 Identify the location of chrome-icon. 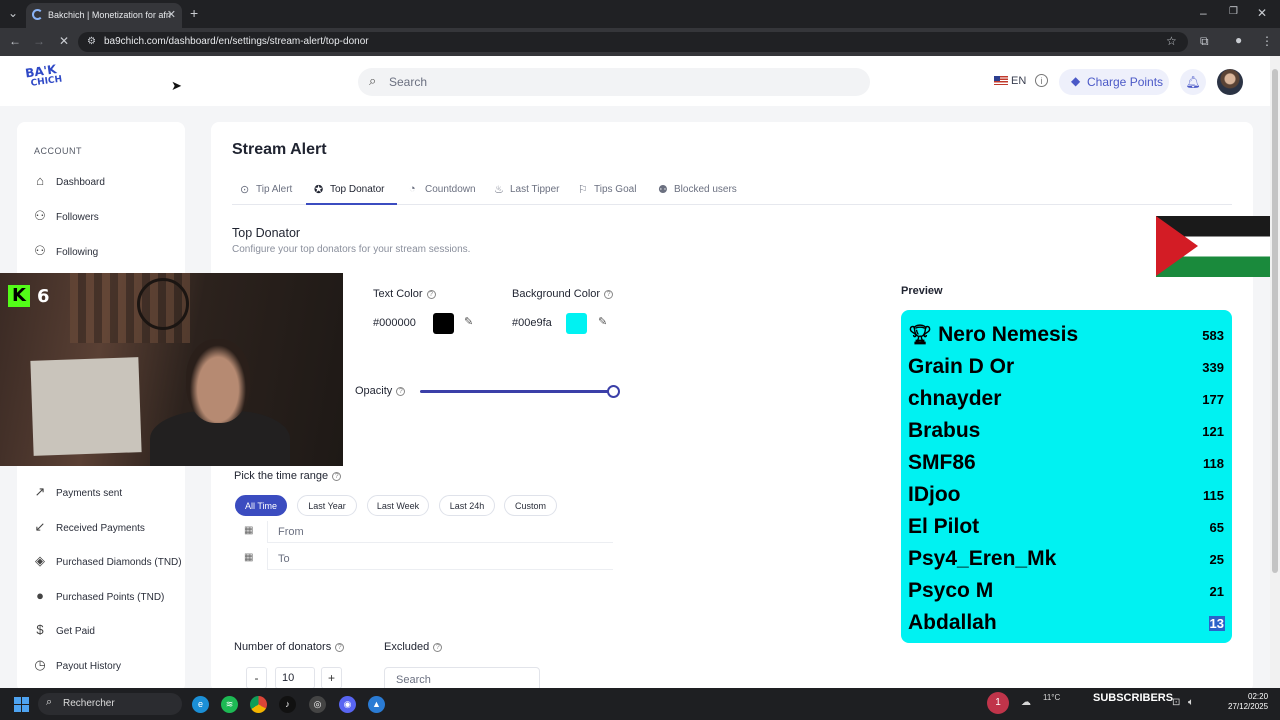
(258, 704).